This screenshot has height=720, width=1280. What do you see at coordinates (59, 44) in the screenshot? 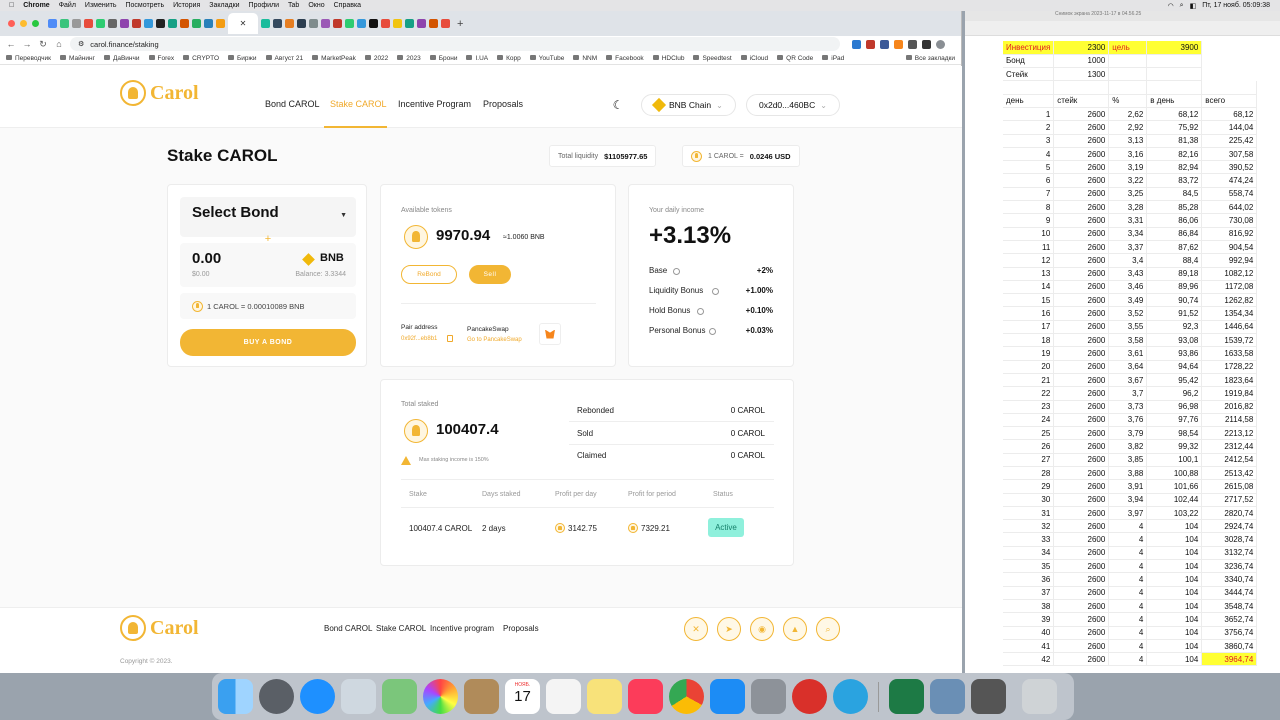
I see `home-icon: ⌂` at bounding box center [59, 44].